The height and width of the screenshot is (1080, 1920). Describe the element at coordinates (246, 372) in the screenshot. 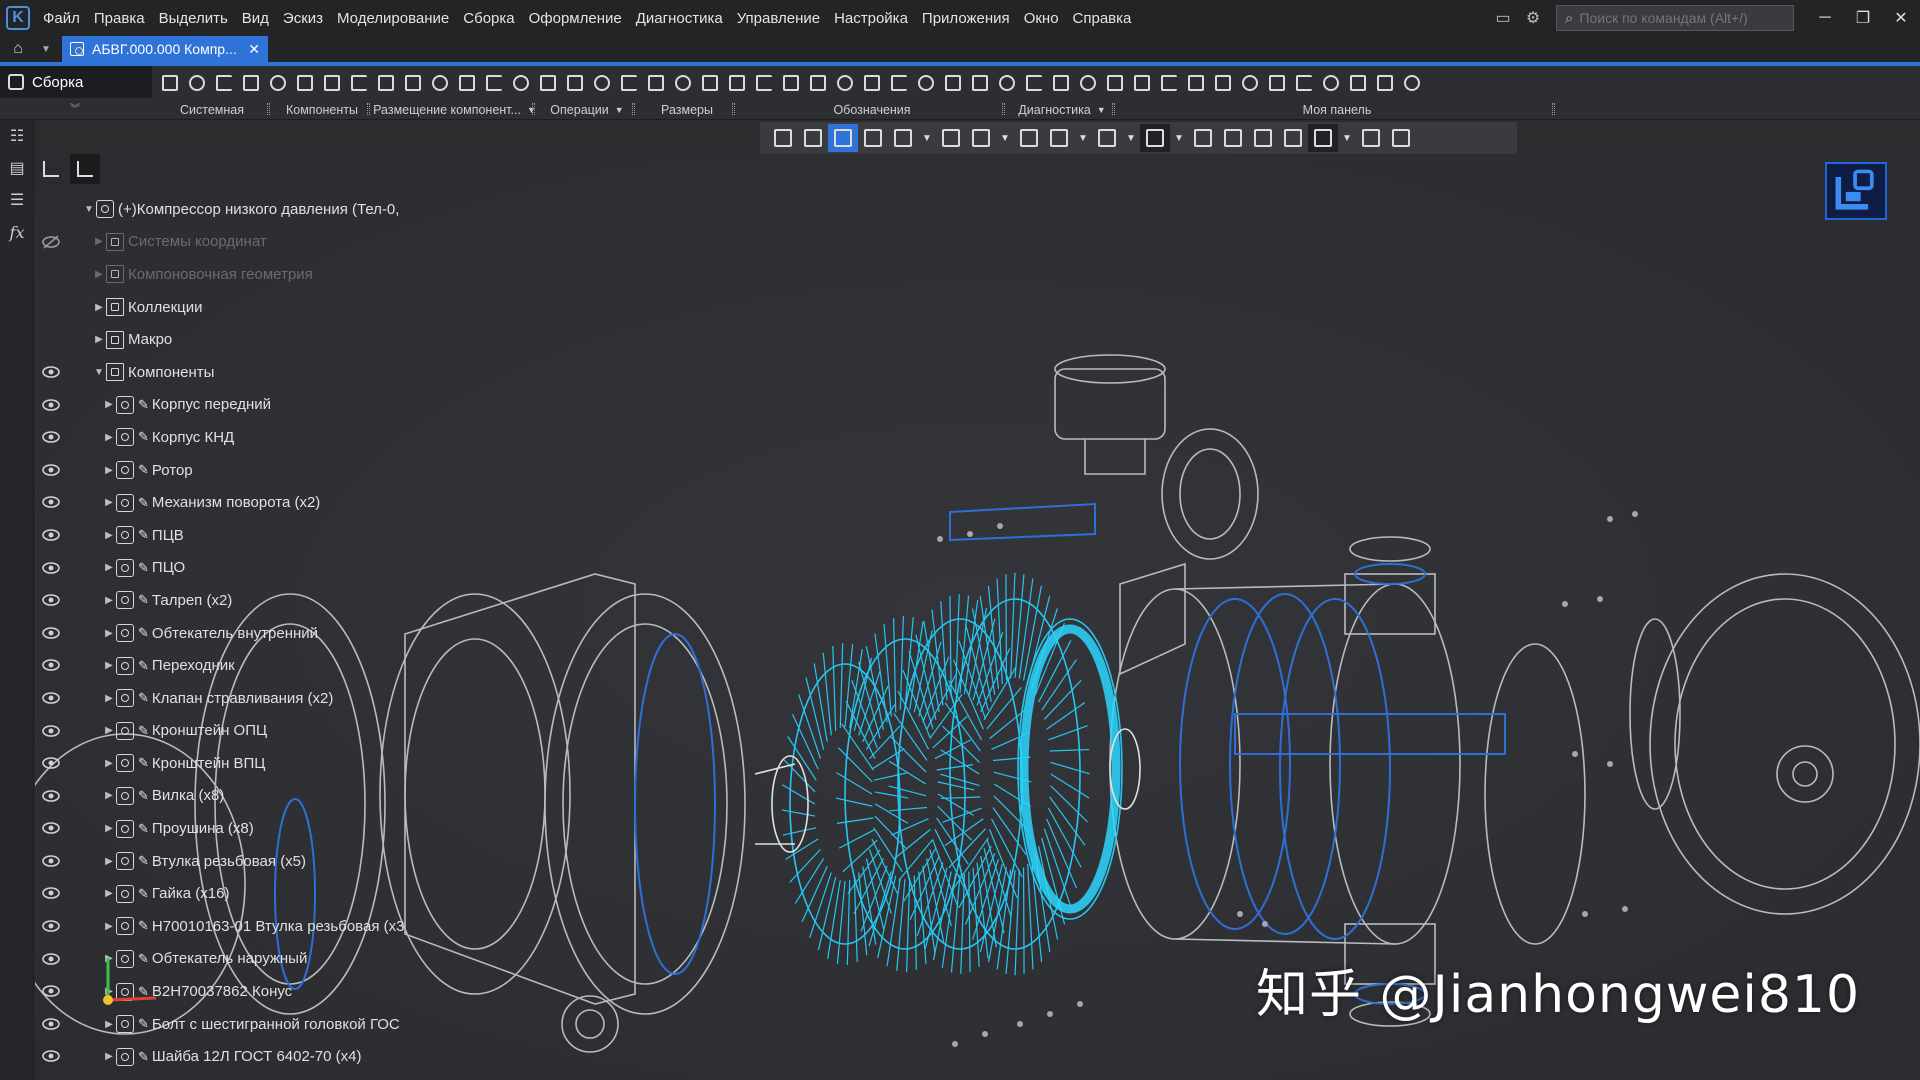

I see `tree-item: ▼ Компоненты` at that location.